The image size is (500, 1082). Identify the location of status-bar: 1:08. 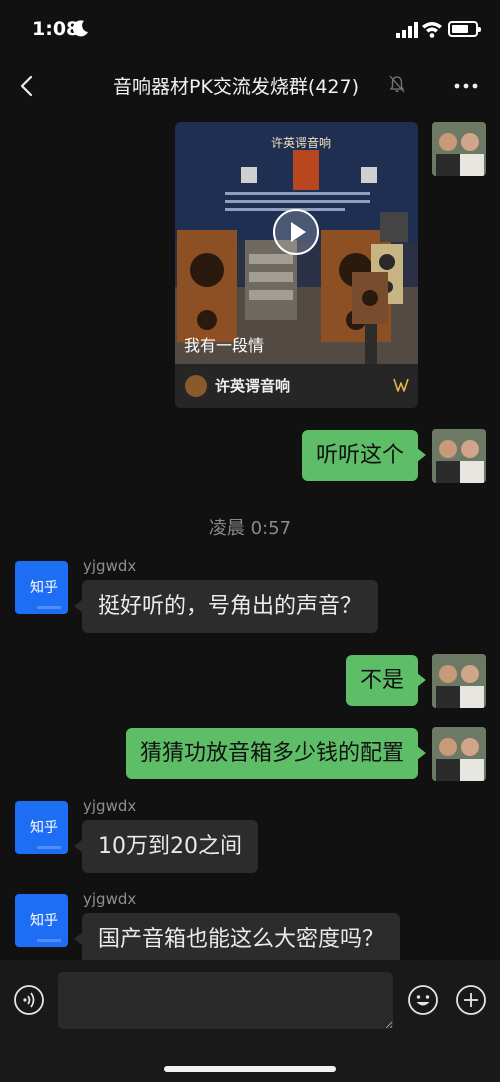
(250, 30).